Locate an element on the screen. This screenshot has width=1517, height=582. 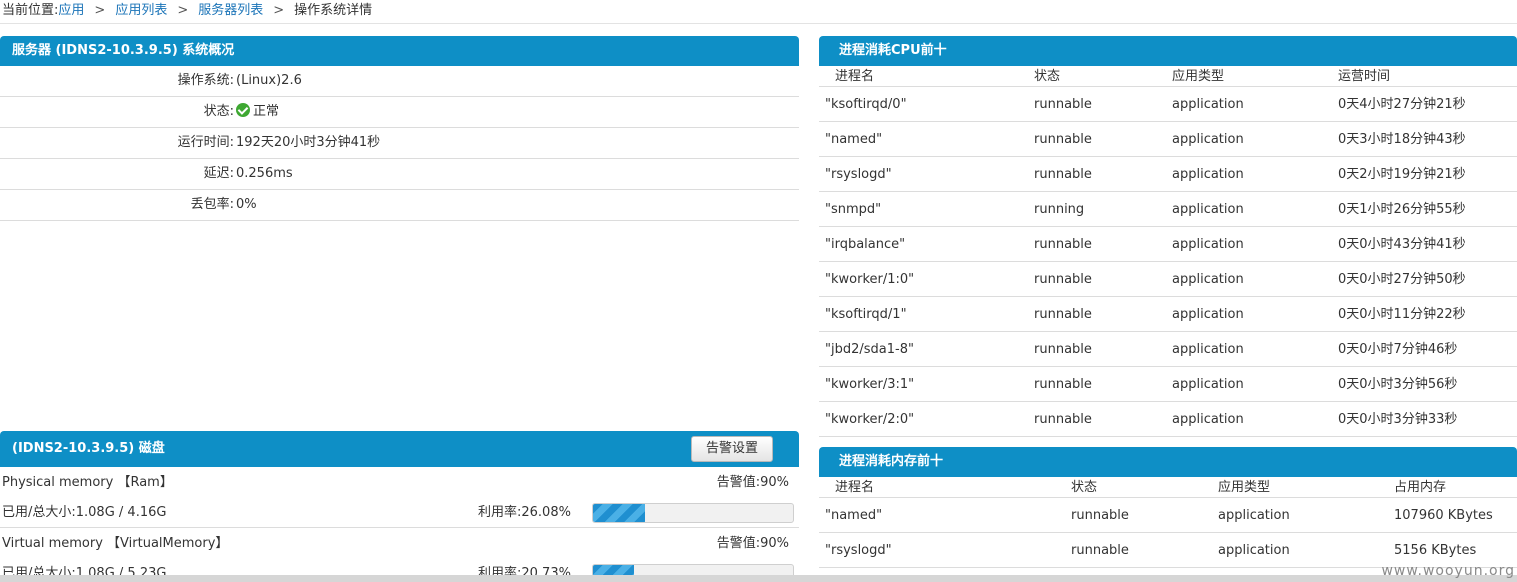
overview-row-os: 操作系统: (Linux)2.6 is located at coordinates (399, 81).